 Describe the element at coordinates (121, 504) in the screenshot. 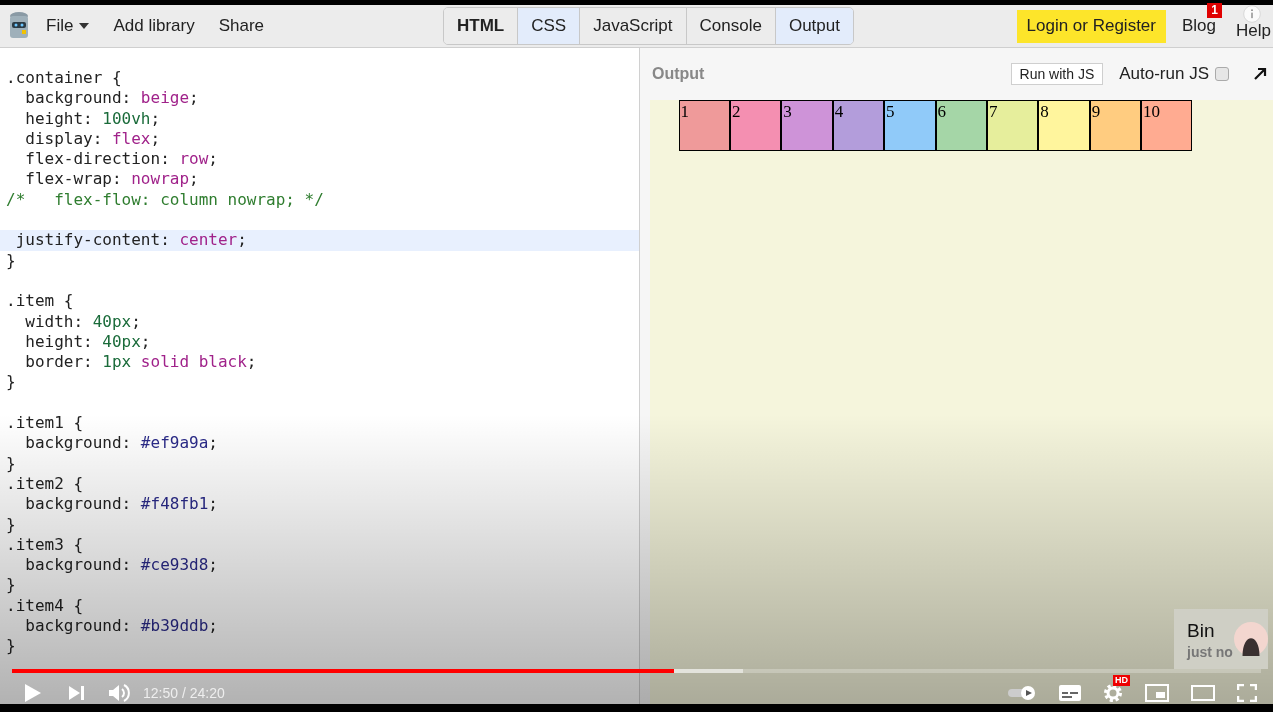

I see `code-line: background: #f48fb1;` at that location.